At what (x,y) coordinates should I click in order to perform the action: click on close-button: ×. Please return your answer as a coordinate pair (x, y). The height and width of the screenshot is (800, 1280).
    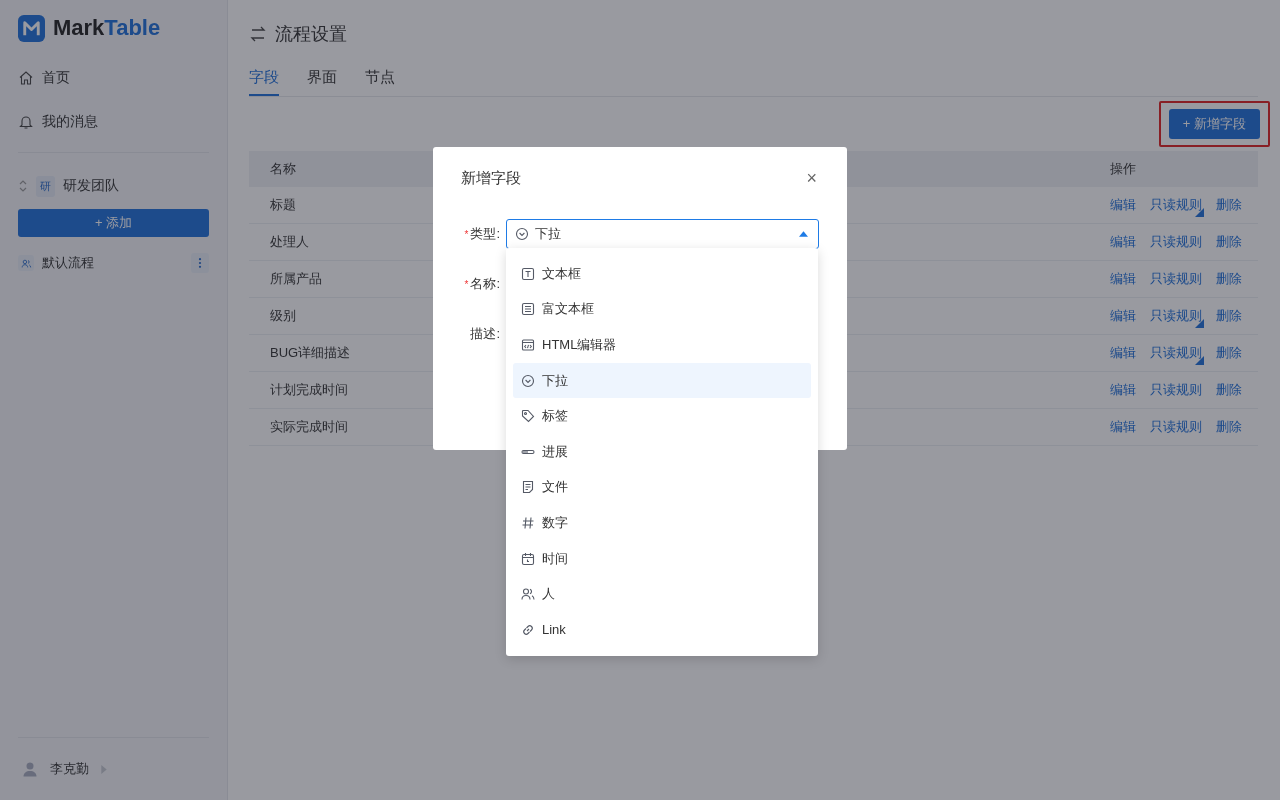
    Looking at the image, I should click on (811, 178).